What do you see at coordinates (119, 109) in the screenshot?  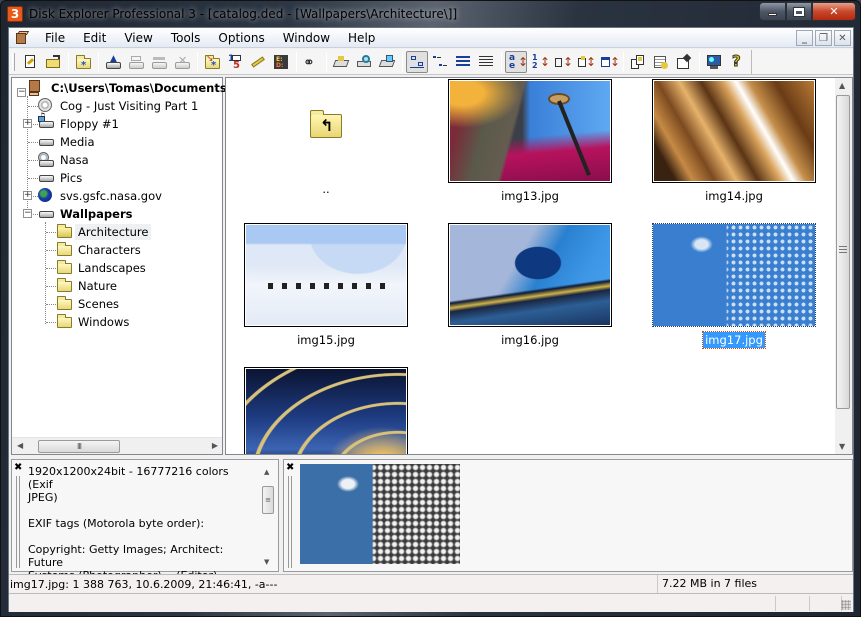 I see `tree-item: ♫ Cog - Just Visiting Part 1` at bounding box center [119, 109].